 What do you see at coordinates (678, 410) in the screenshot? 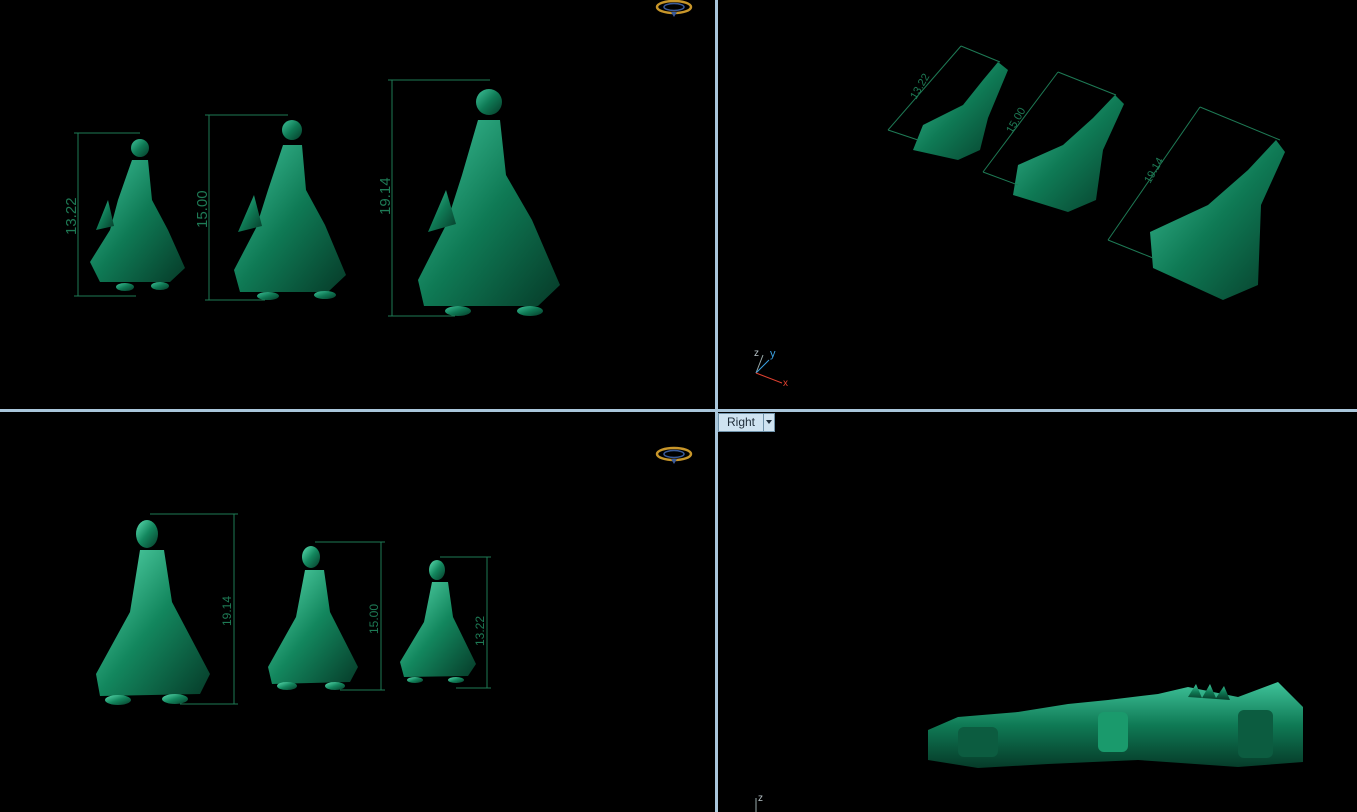
I see `viewport-divider-horizontal` at bounding box center [678, 410].